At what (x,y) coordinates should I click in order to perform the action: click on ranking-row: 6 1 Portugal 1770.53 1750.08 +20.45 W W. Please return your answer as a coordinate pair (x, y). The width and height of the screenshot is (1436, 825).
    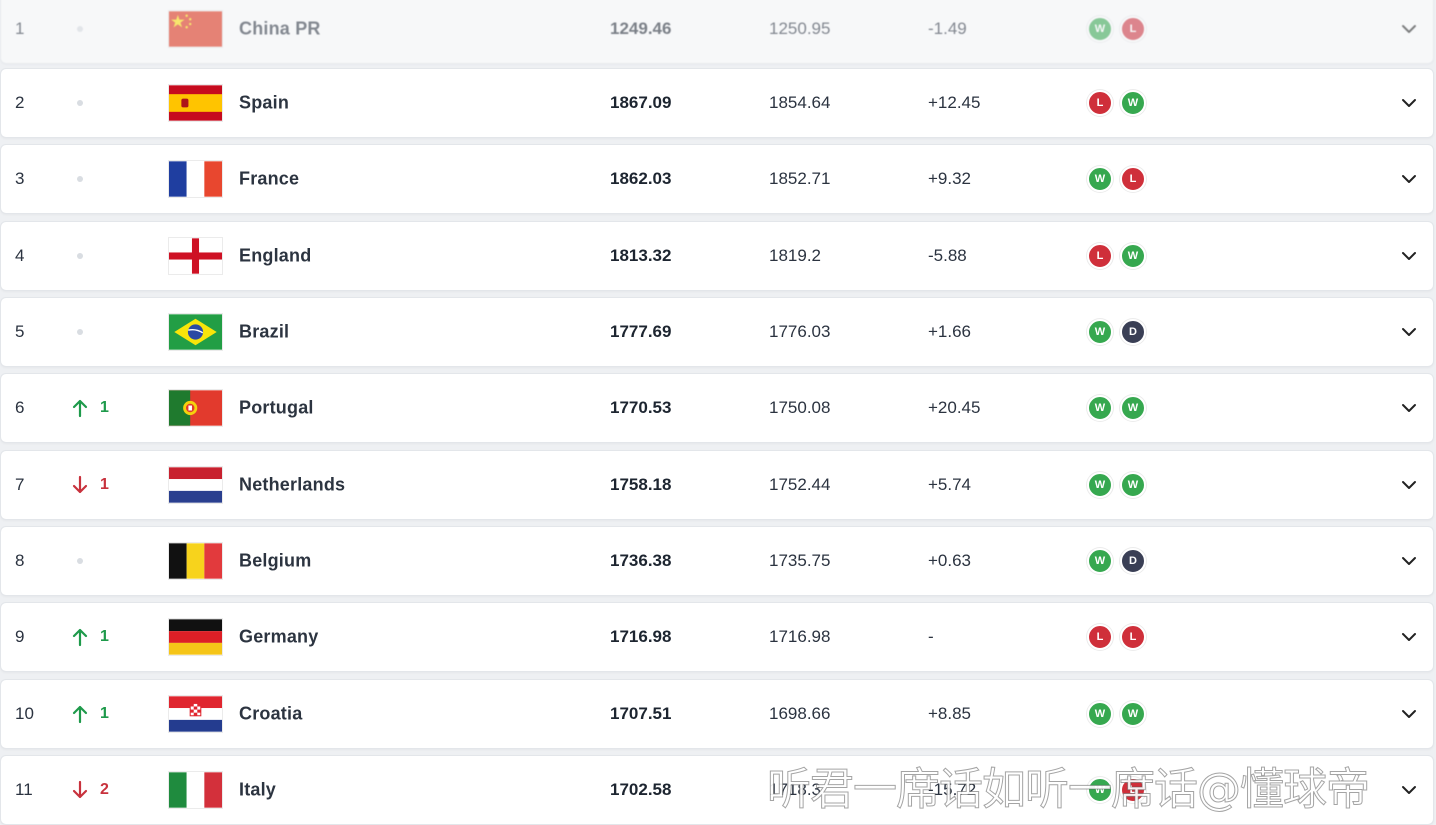
    Looking at the image, I should click on (717, 408).